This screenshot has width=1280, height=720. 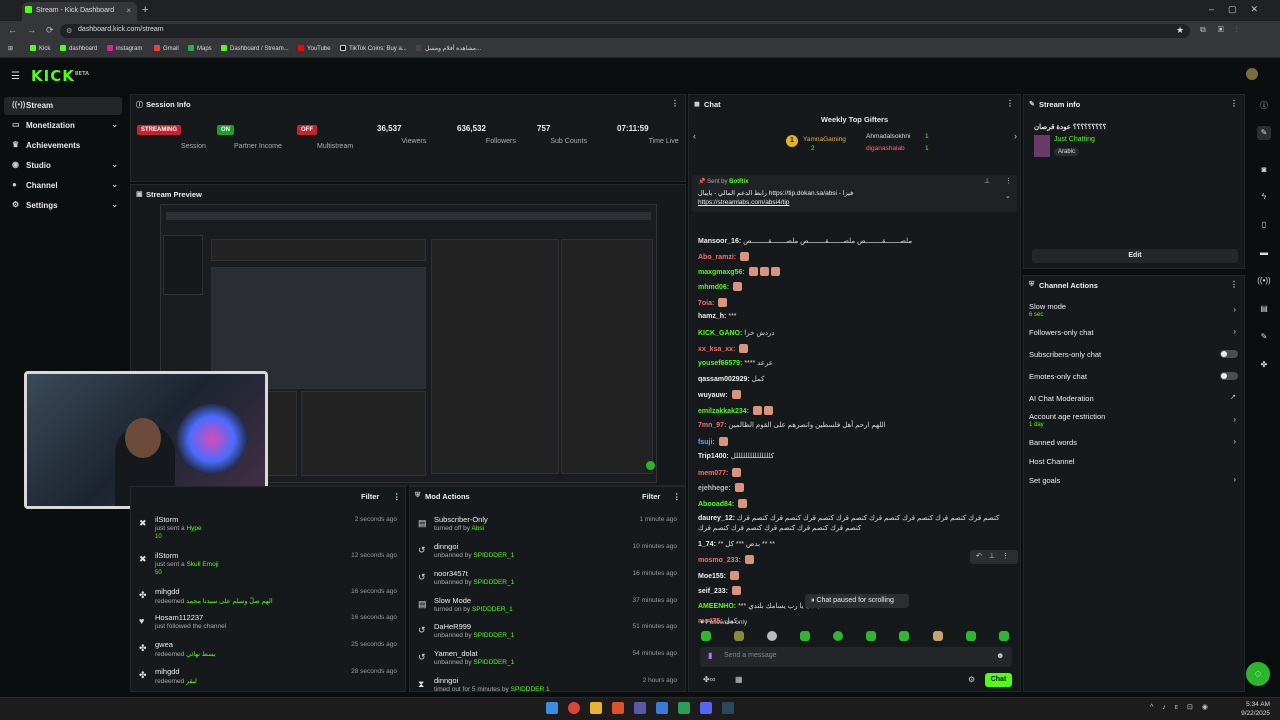 What do you see at coordinates (1074, 139) in the screenshot?
I see `category-link: Just Chatting` at bounding box center [1074, 139].